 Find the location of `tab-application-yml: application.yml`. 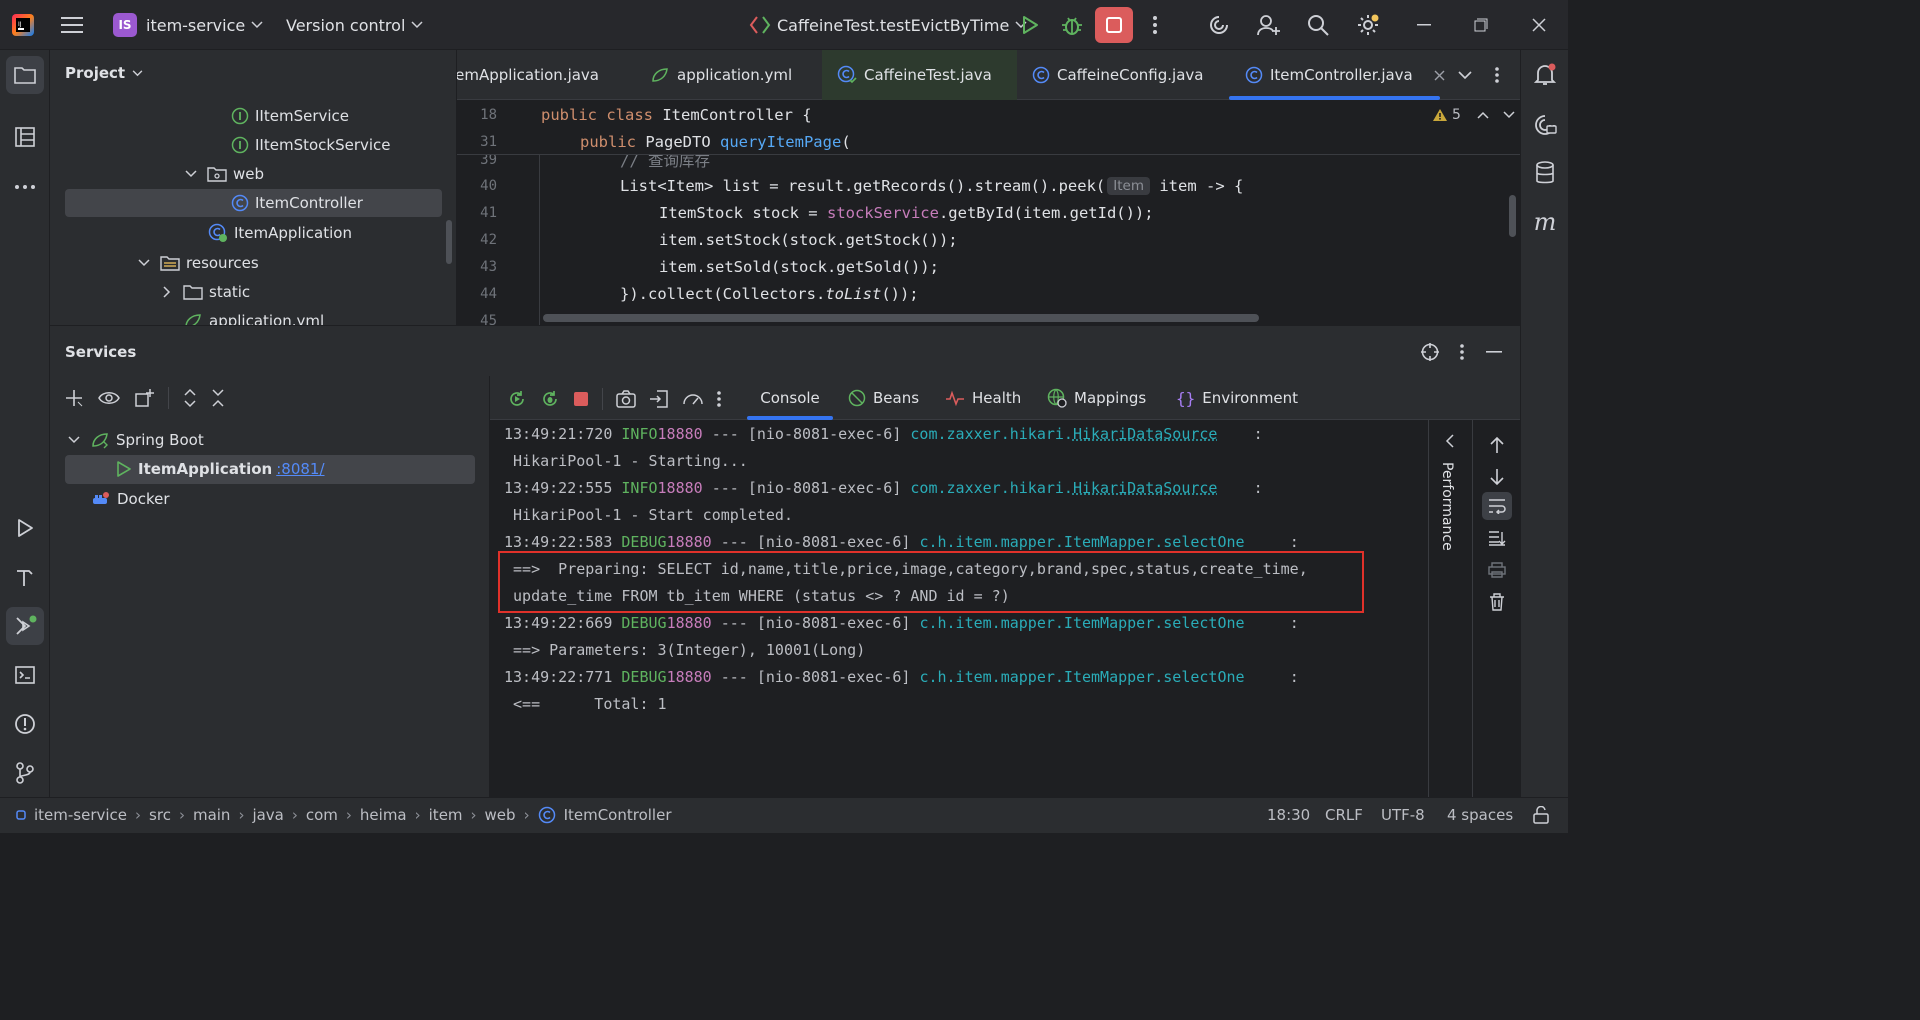

tab-application-yml: application.yml is located at coordinates (721, 75).